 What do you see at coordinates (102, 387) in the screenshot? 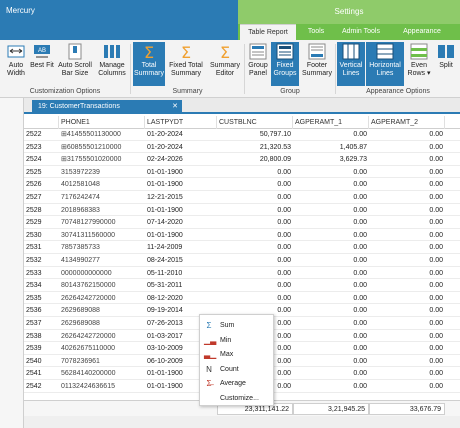
I see `cell-phone1: 01132424636615` at bounding box center [102, 387].